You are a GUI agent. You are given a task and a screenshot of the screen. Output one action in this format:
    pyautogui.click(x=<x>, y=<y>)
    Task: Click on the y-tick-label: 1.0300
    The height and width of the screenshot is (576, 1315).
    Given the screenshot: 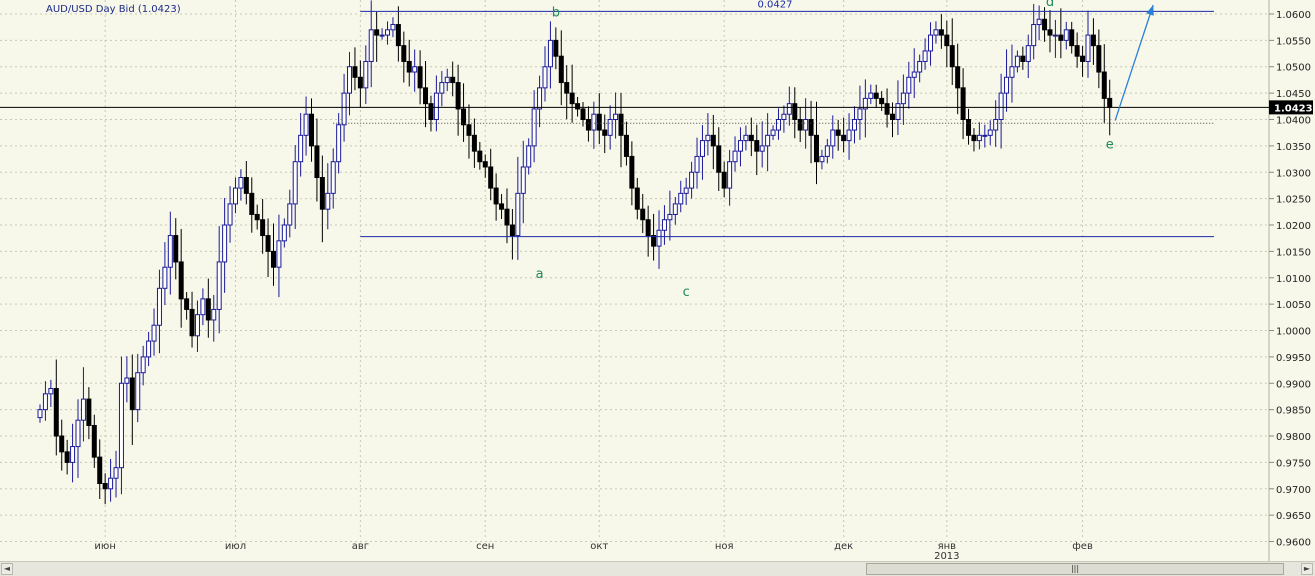 What is the action you would take?
    pyautogui.click(x=1293, y=173)
    